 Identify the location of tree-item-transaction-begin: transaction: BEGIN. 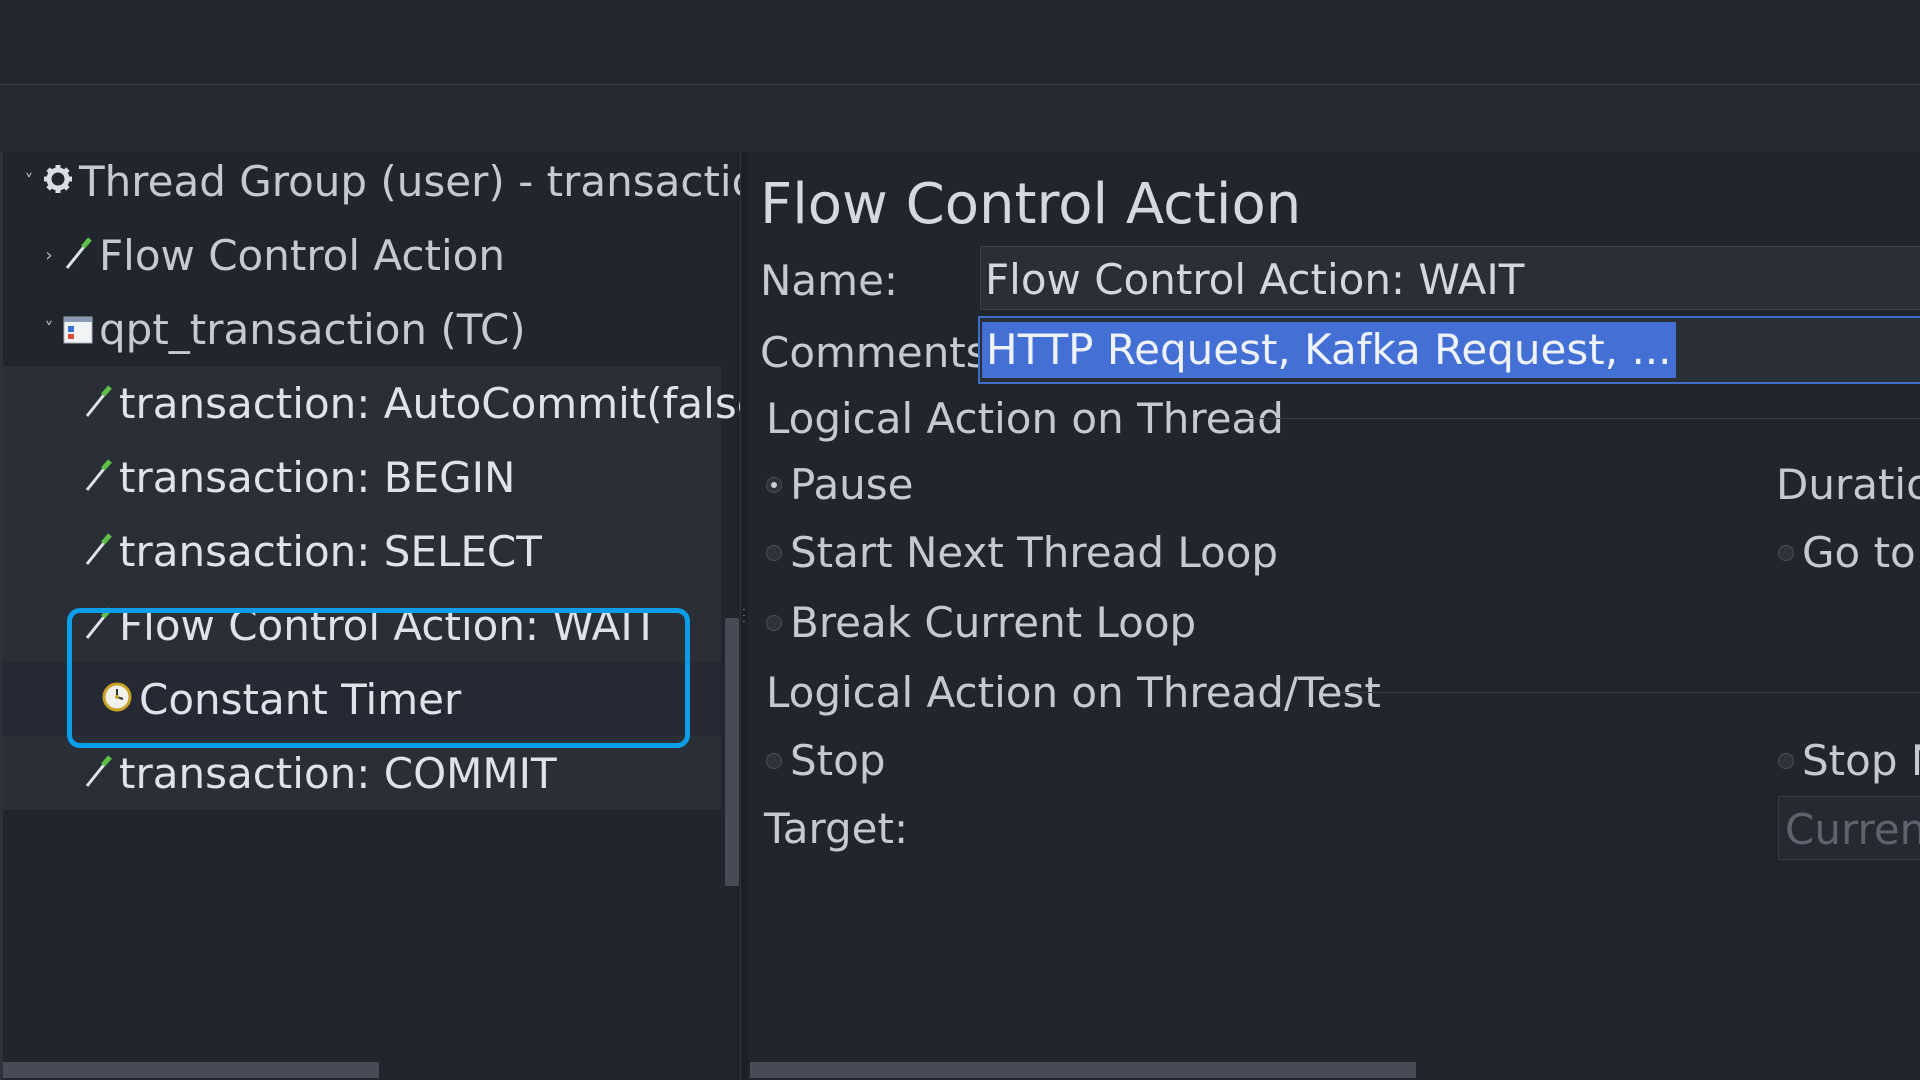
(362, 477).